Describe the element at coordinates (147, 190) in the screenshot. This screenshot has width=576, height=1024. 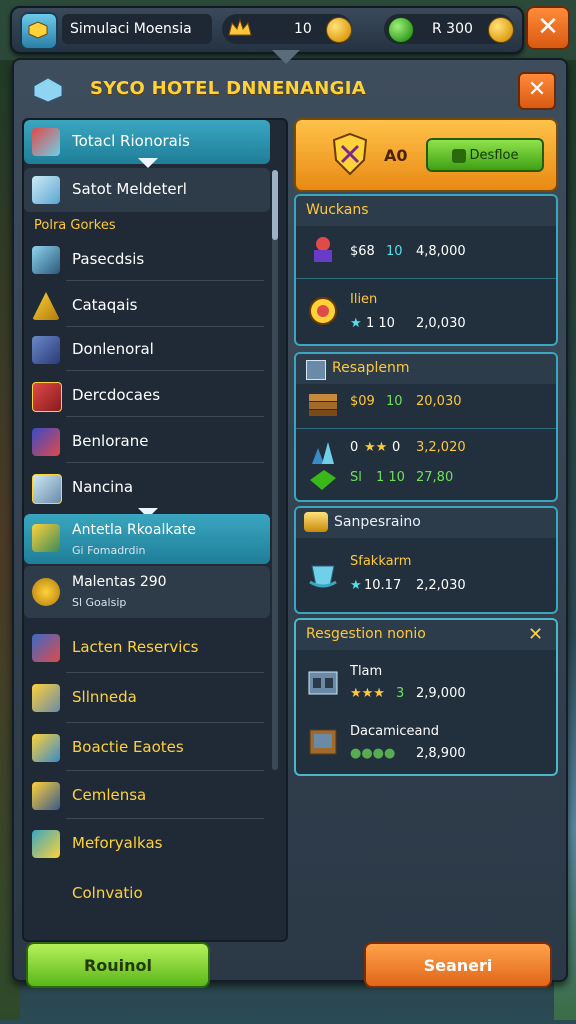
I see `list-item-sub: Satot Meldeterl` at that location.